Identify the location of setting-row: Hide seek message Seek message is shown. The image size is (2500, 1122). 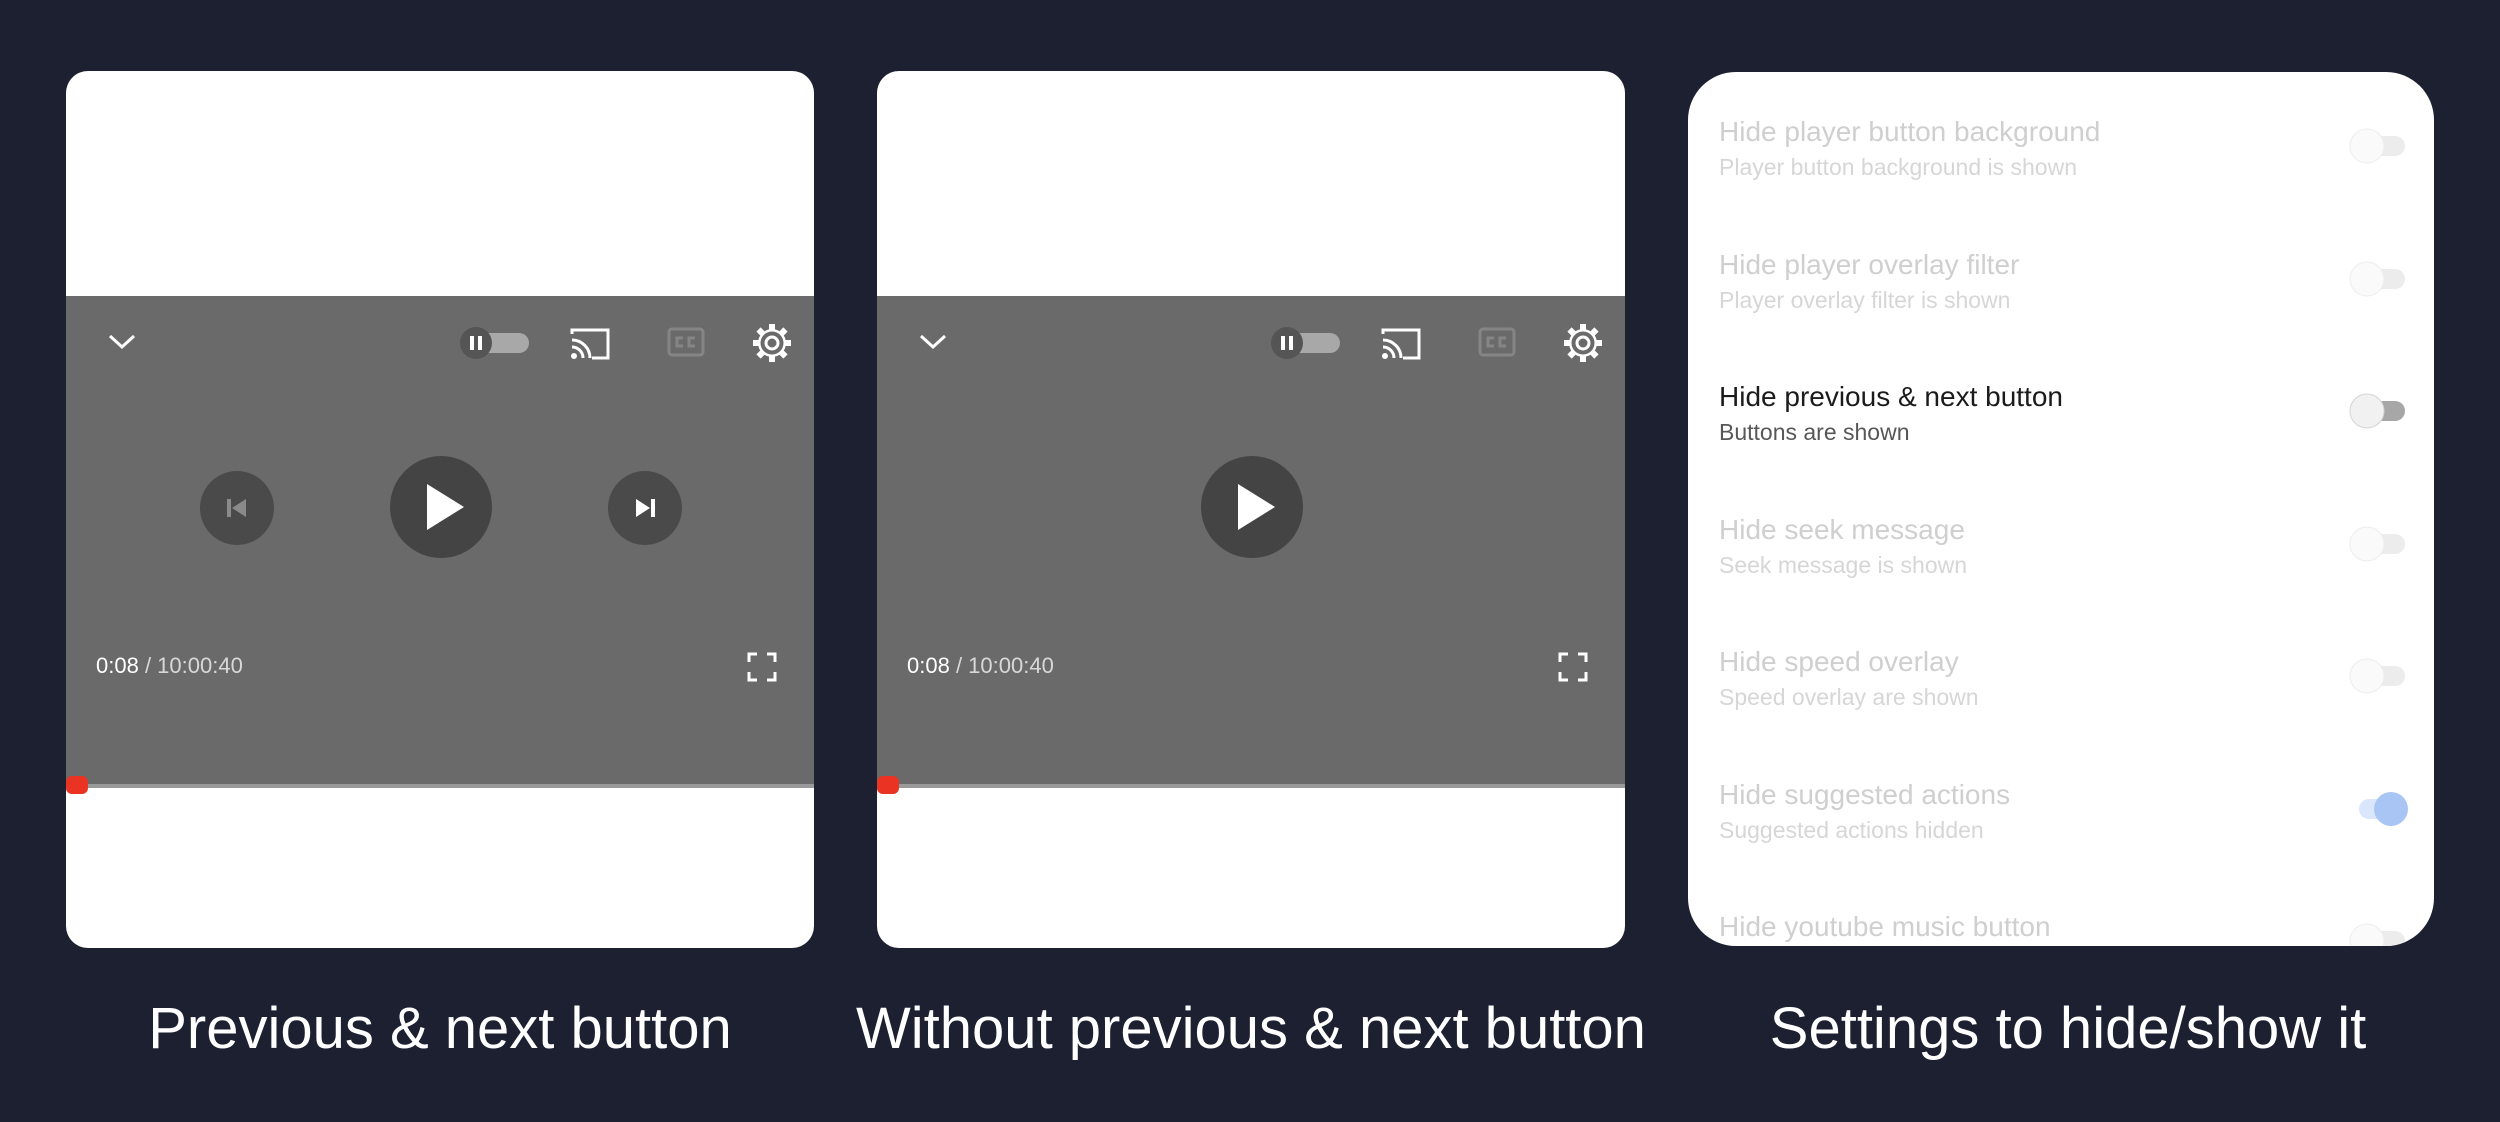
(2064, 564).